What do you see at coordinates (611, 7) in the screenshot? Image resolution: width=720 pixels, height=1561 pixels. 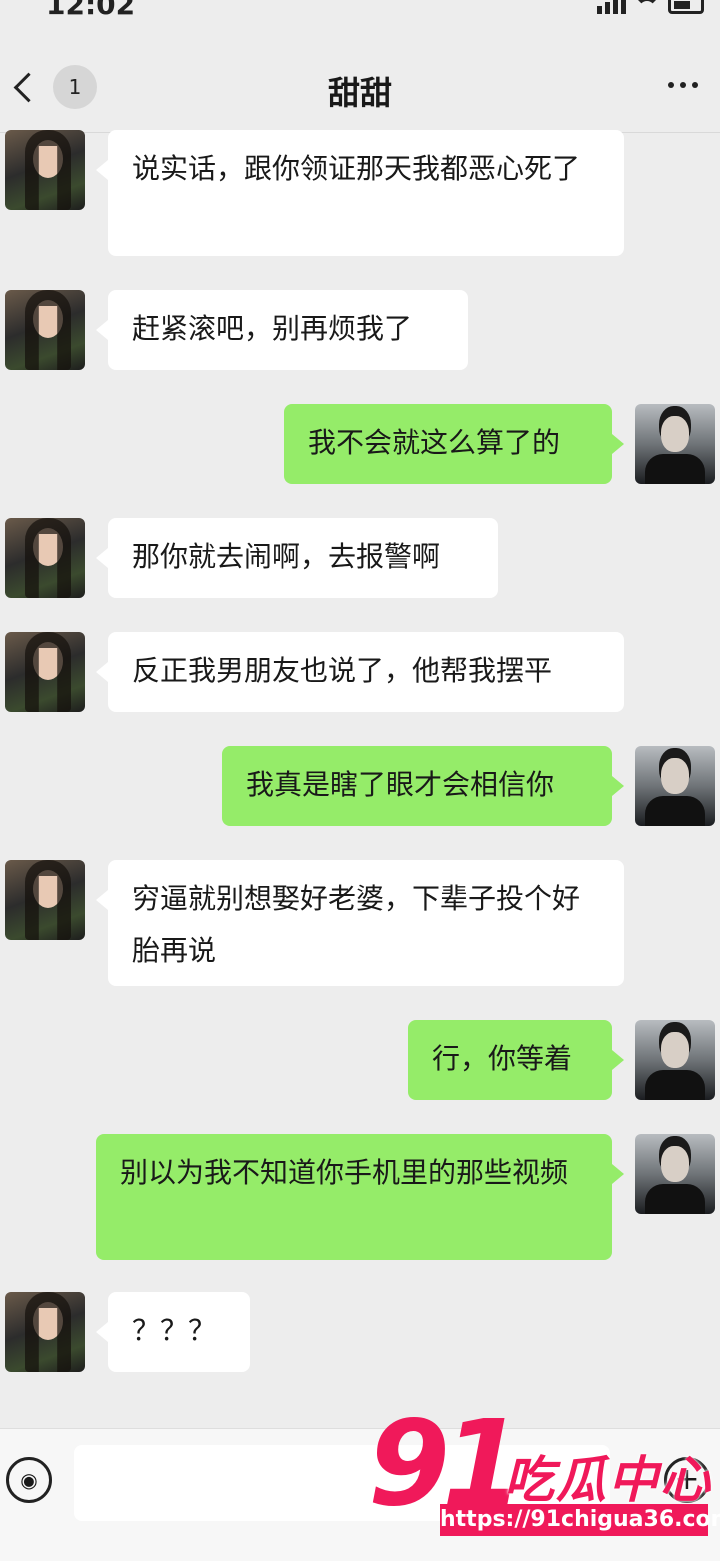 I see `signal-icon` at bounding box center [611, 7].